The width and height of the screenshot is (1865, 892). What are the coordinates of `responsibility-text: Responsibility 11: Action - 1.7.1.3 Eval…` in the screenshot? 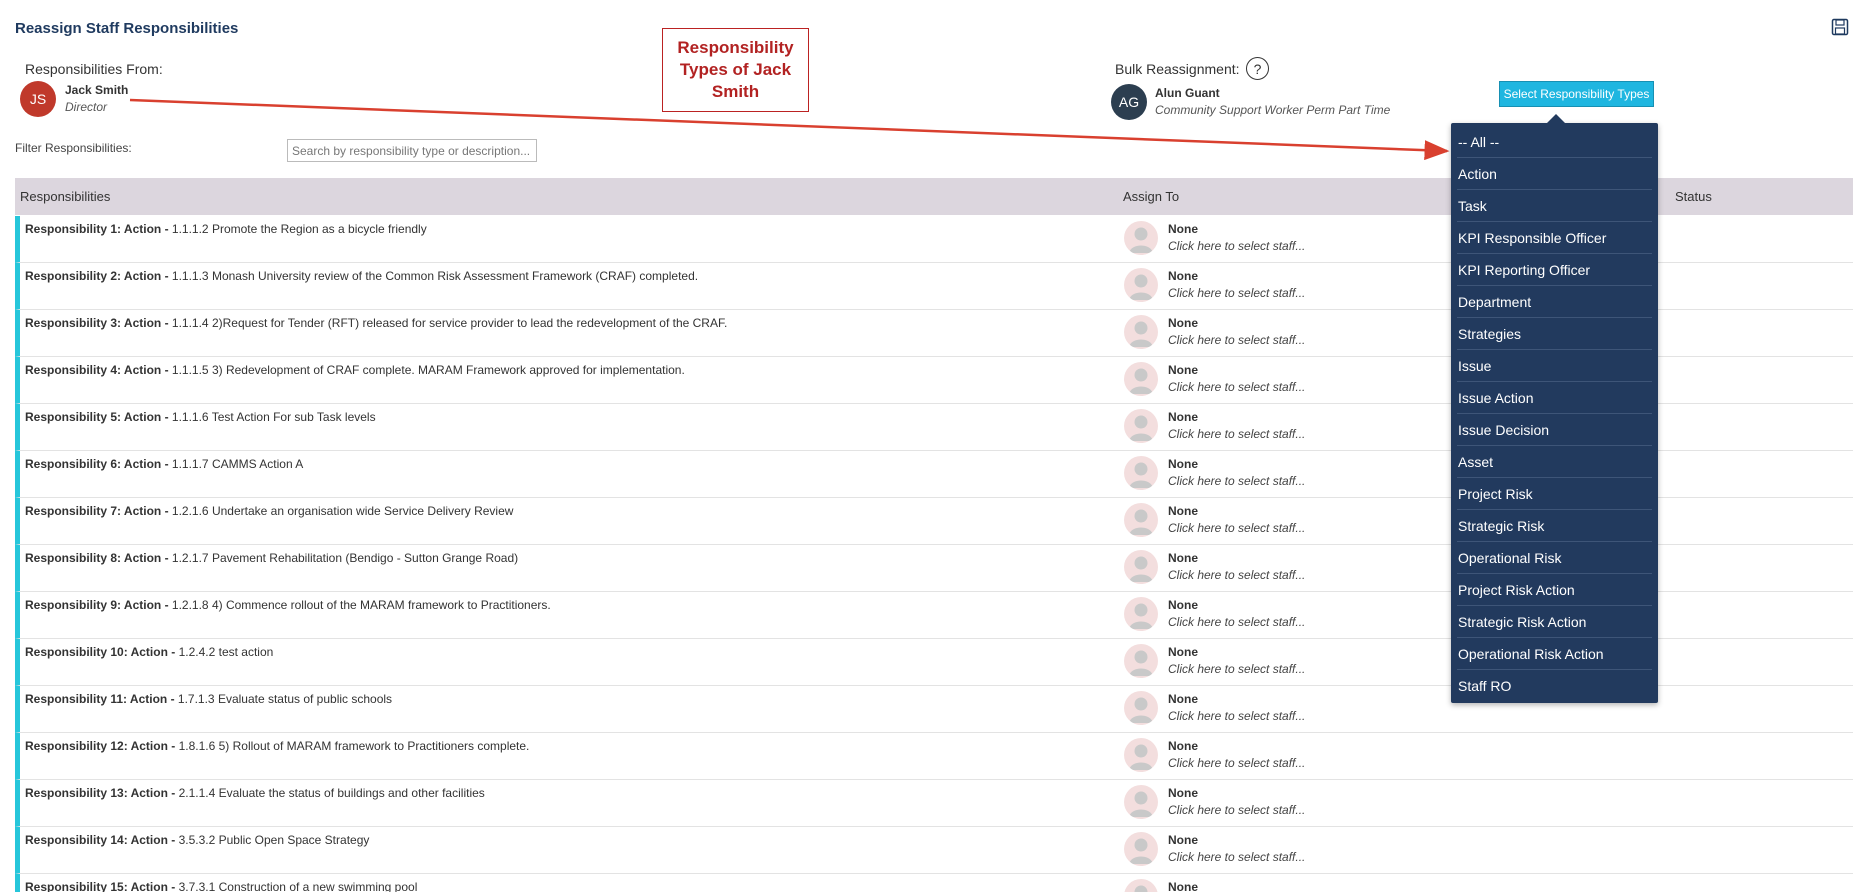 It's located at (208, 699).